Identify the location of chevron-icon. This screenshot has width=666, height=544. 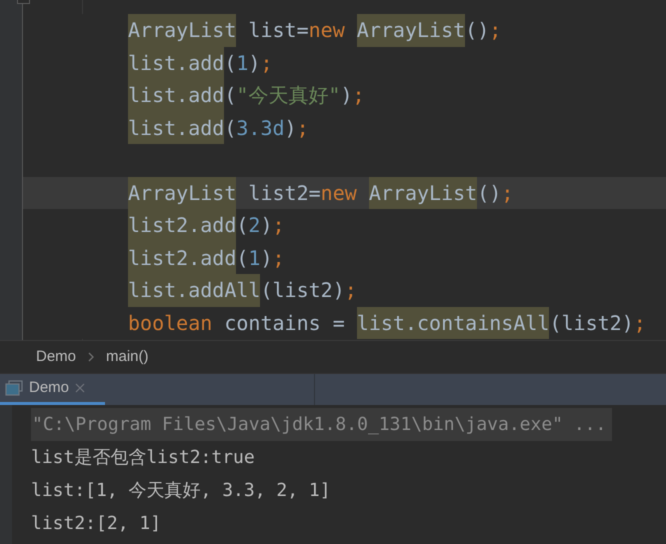
(91, 357).